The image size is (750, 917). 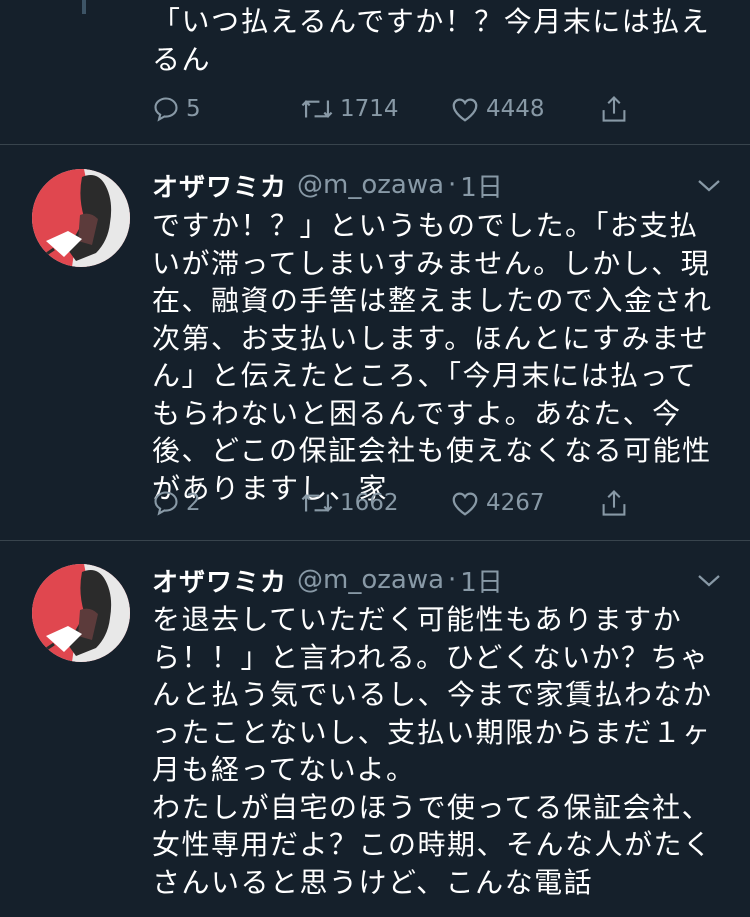 I want to click on reply-button: 2, so click(x=176, y=503).